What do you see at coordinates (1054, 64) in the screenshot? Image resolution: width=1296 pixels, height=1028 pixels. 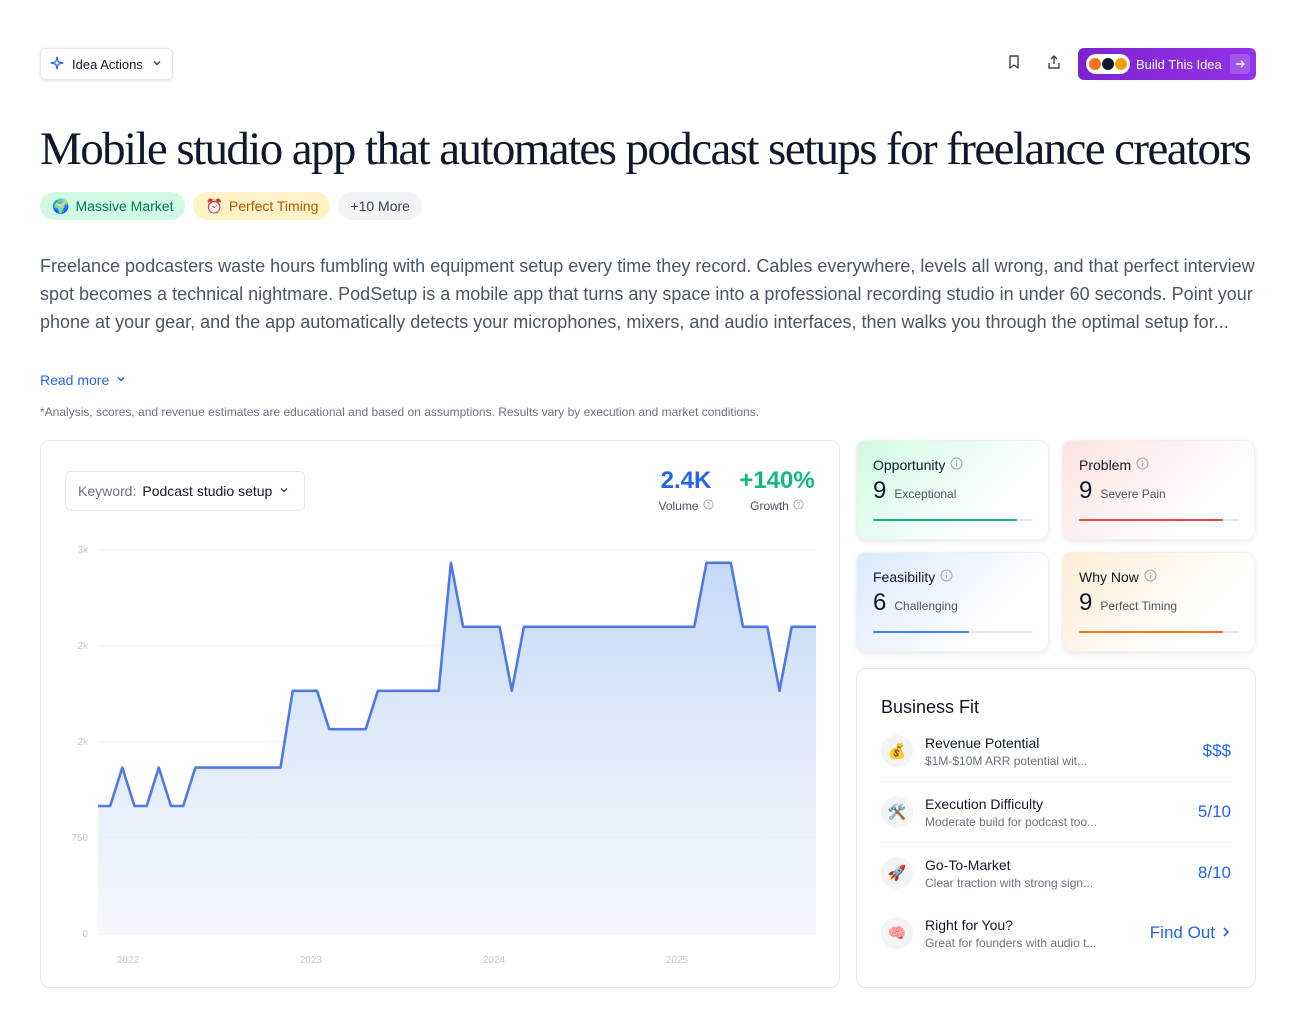 I see `share-button` at bounding box center [1054, 64].